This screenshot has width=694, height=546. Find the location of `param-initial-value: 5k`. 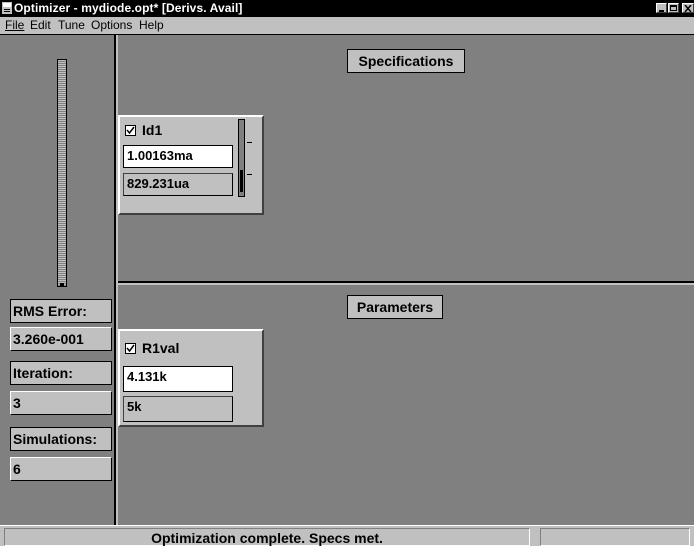

param-initial-value: 5k is located at coordinates (178, 409).